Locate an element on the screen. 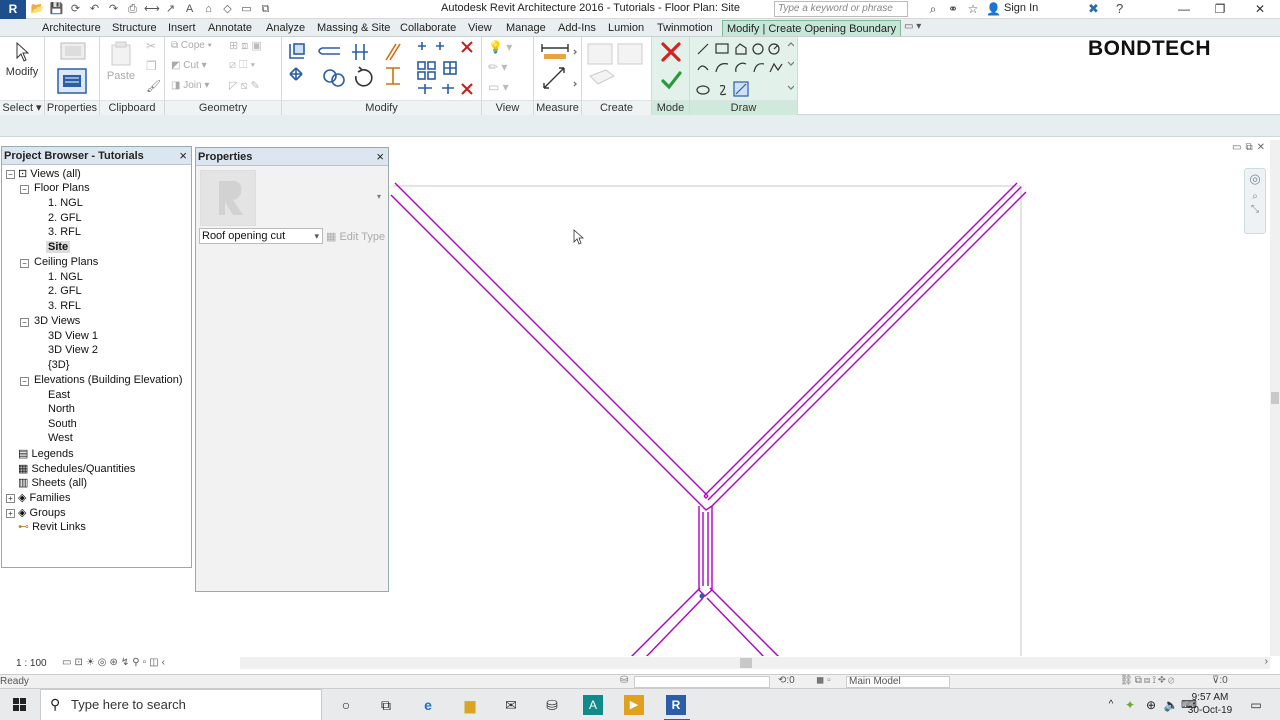  antivirus-icon: ✦ is located at coordinates (1130, 704).